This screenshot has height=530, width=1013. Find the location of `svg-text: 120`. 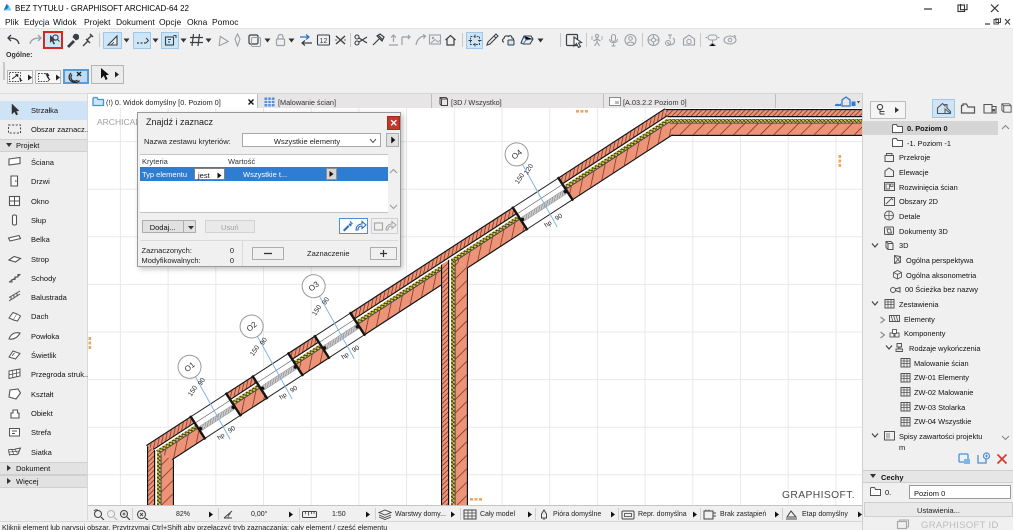

svg-text: 120 is located at coordinates (529, 169).